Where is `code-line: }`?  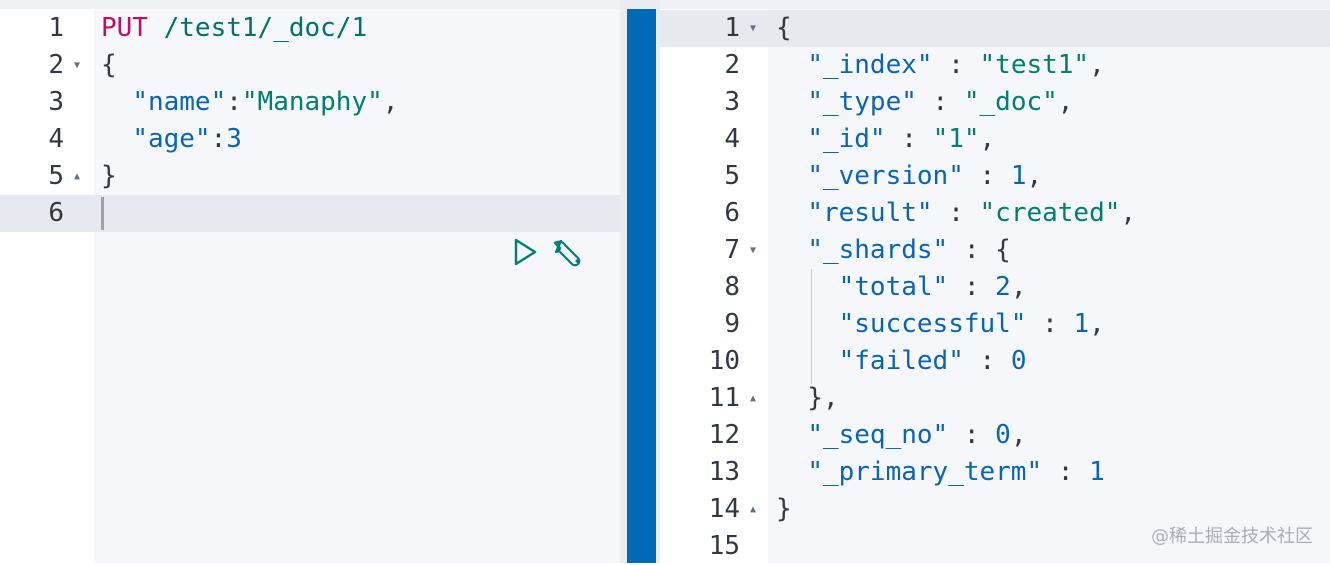
code-line: } is located at coordinates (784, 509).